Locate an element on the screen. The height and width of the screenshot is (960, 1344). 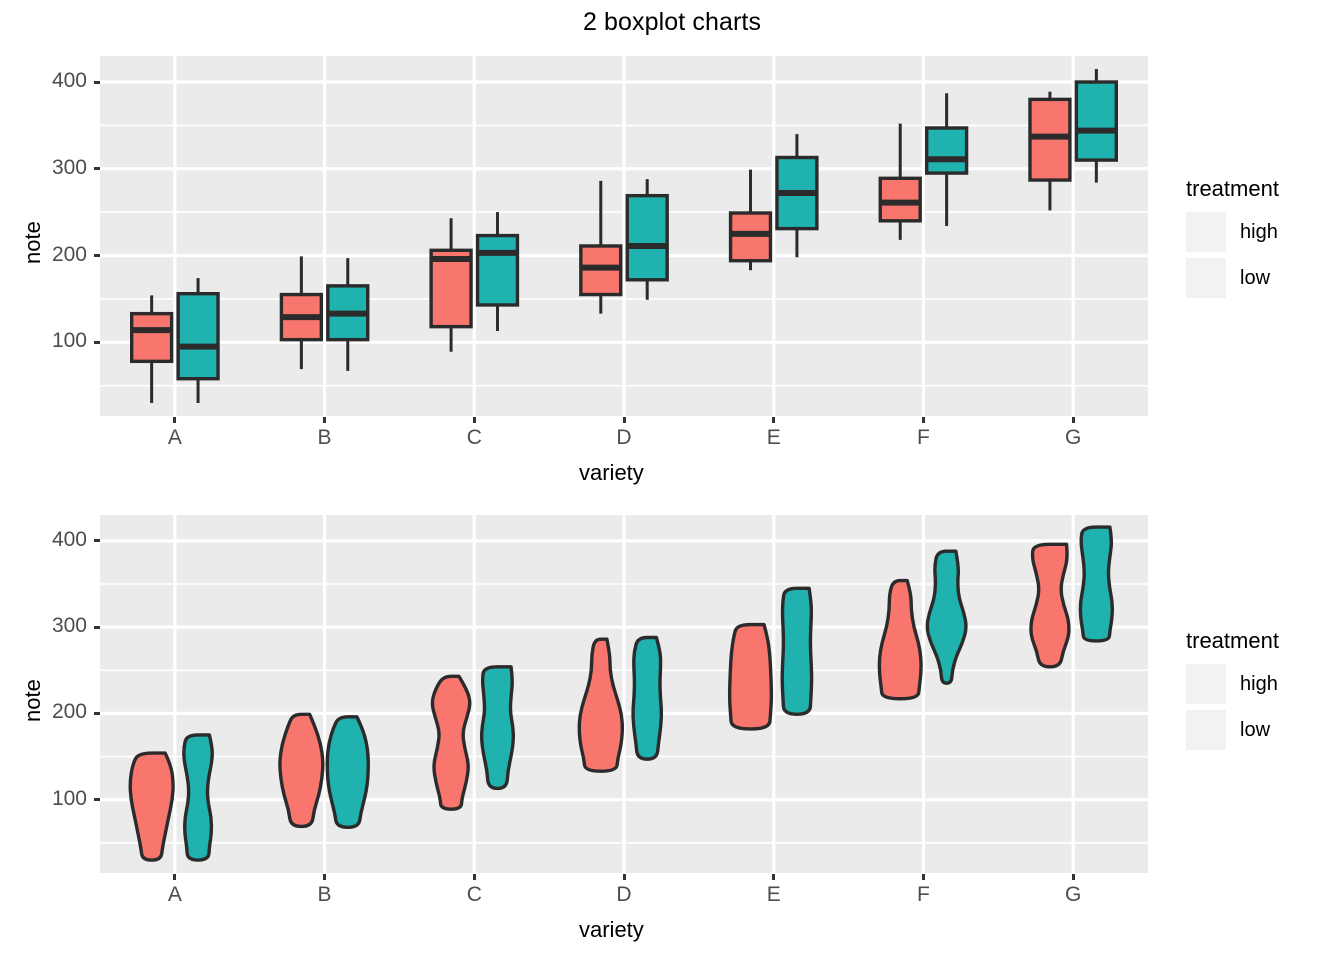
top-x-axis-title: variety is located at coordinates (611, 472).